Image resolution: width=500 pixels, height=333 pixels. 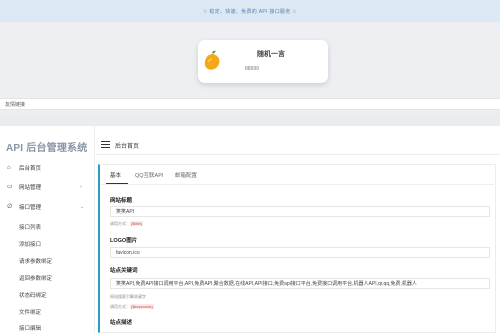 What do you see at coordinates (300, 211) in the screenshot?
I see `site-title-input: 笑笑API` at bounding box center [300, 211].